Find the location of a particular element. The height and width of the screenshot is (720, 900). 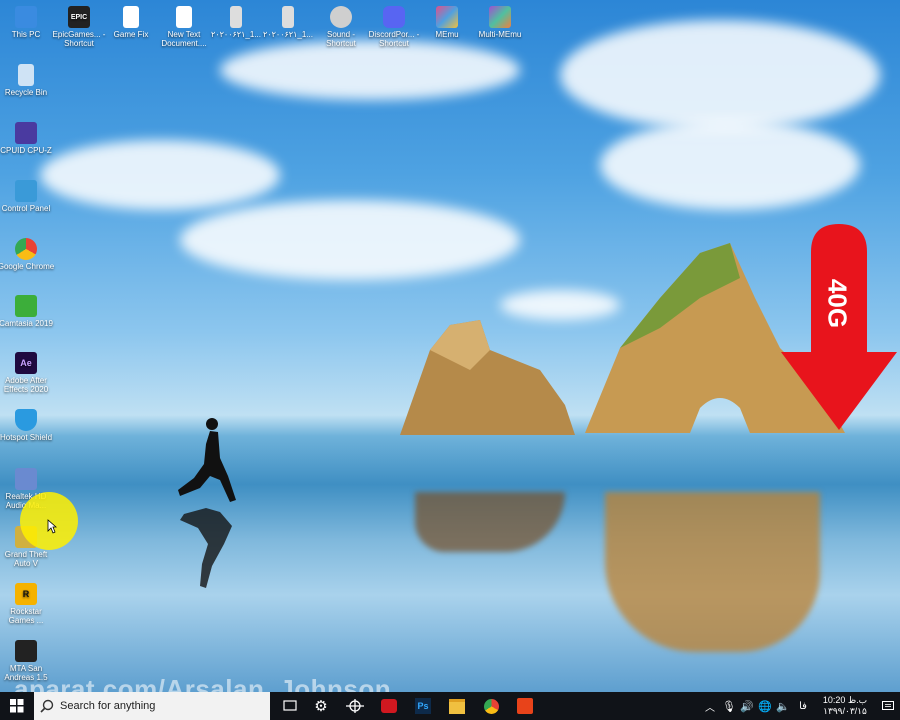

taskbar-camtasia is located at coordinates (525, 706).